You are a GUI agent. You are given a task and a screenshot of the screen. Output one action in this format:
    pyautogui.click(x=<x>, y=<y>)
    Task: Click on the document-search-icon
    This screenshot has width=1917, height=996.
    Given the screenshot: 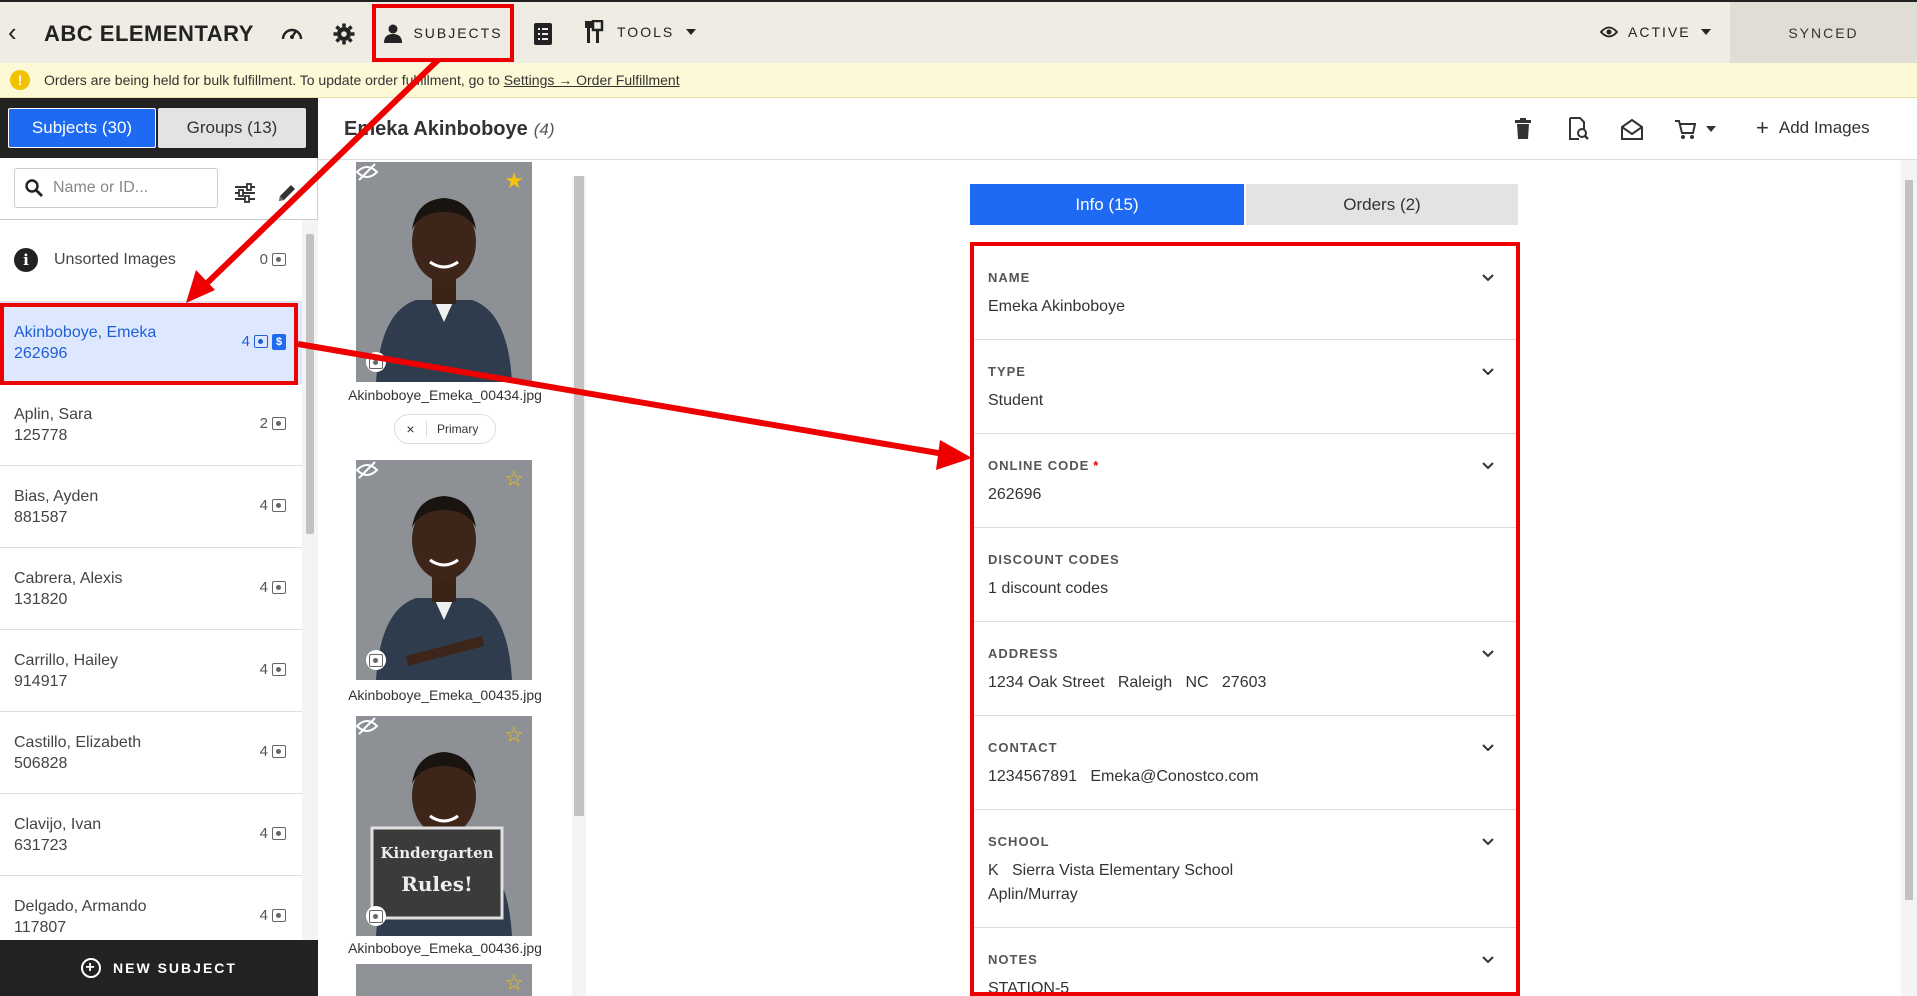 What is the action you would take?
    pyautogui.click(x=1578, y=129)
    